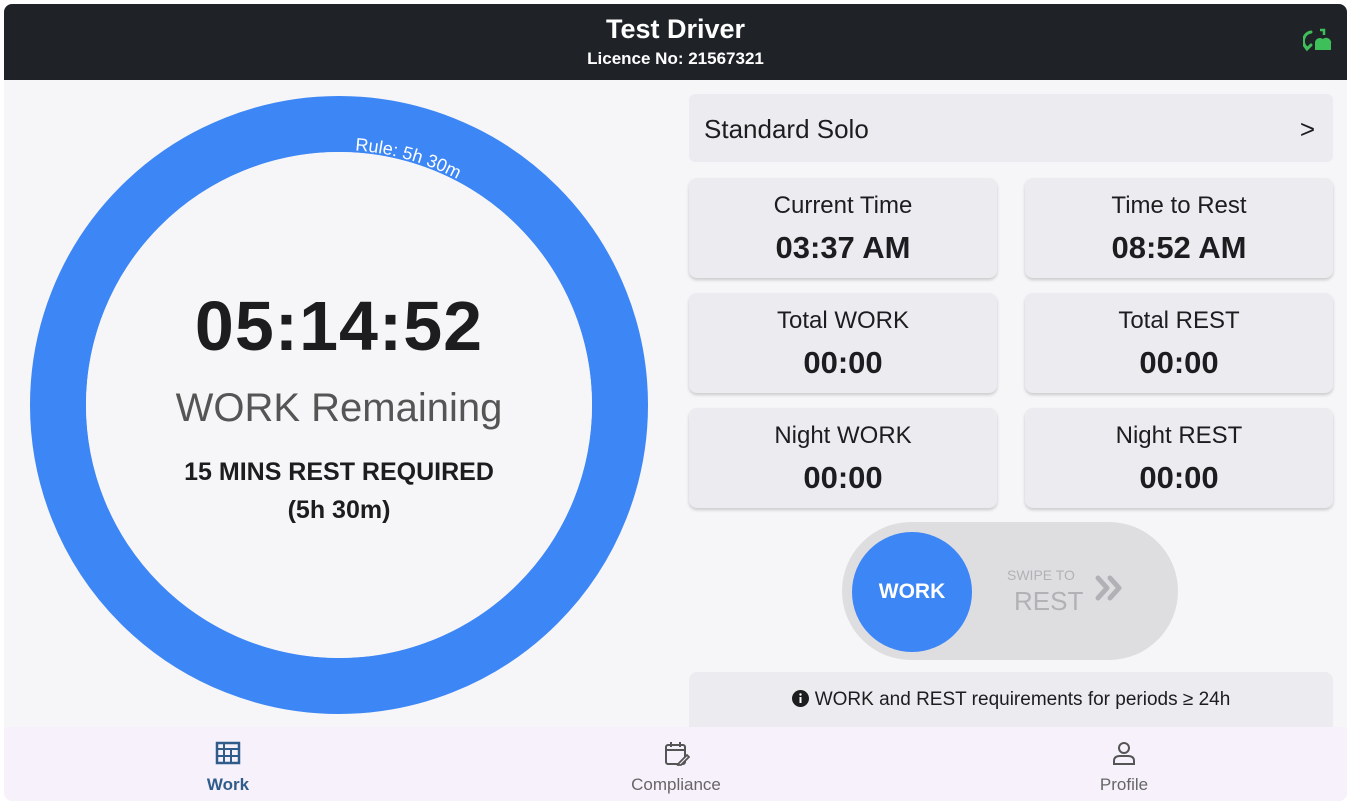 The height and width of the screenshot is (805, 1351). Describe the element at coordinates (1108, 588) in the screenshot. I see `double-chevron-right-icon` at that location.